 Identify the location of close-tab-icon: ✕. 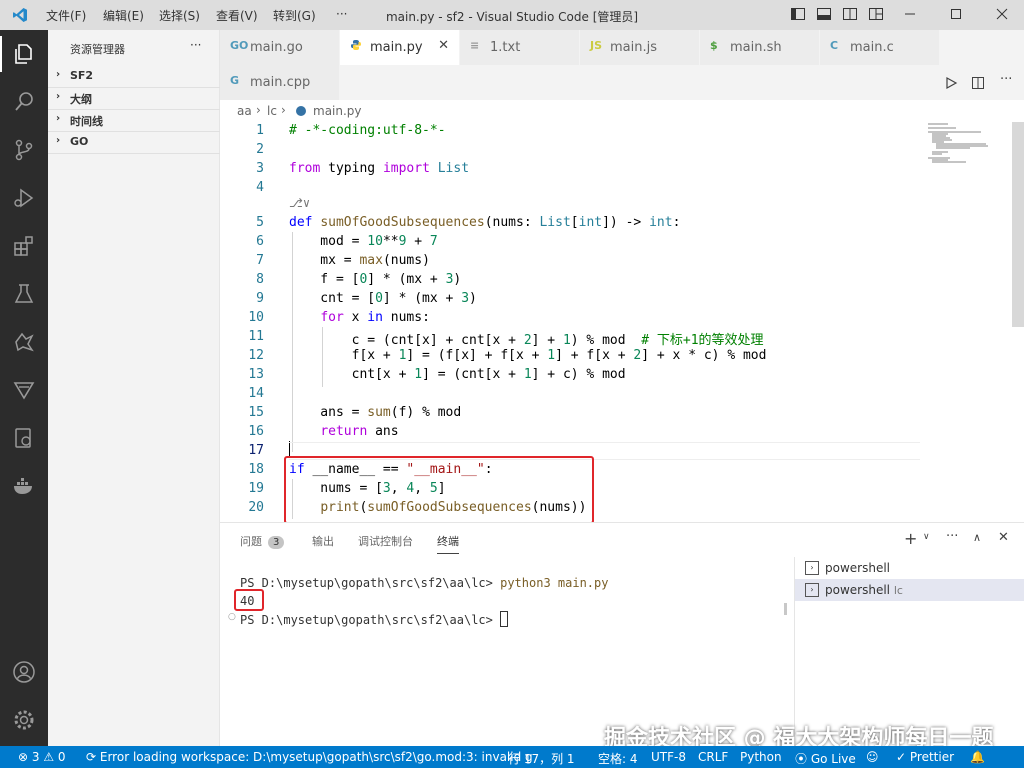
(443, 45).